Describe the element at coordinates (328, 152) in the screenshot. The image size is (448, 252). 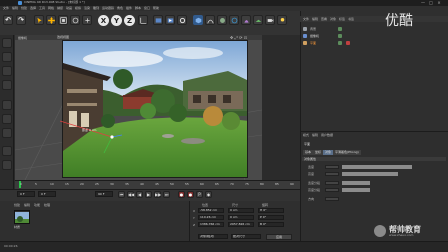
I see `tab-object: 对象` at that location.